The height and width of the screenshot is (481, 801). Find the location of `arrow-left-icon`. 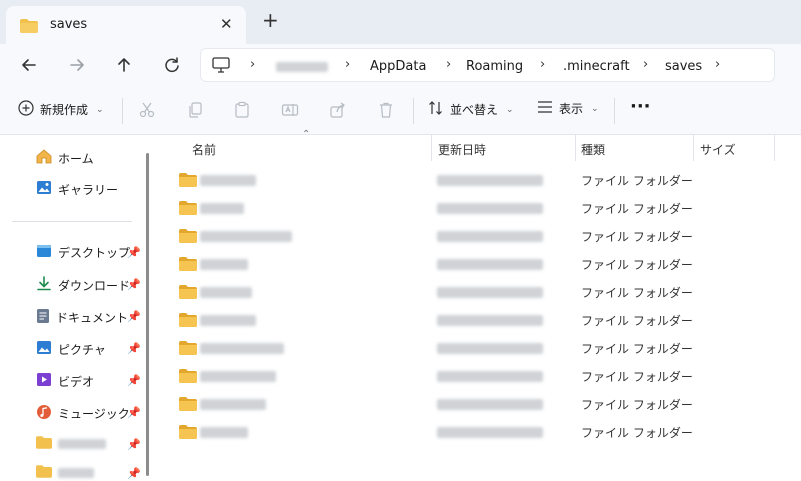

arrow-left-icon is located at coordinates (29, 65).